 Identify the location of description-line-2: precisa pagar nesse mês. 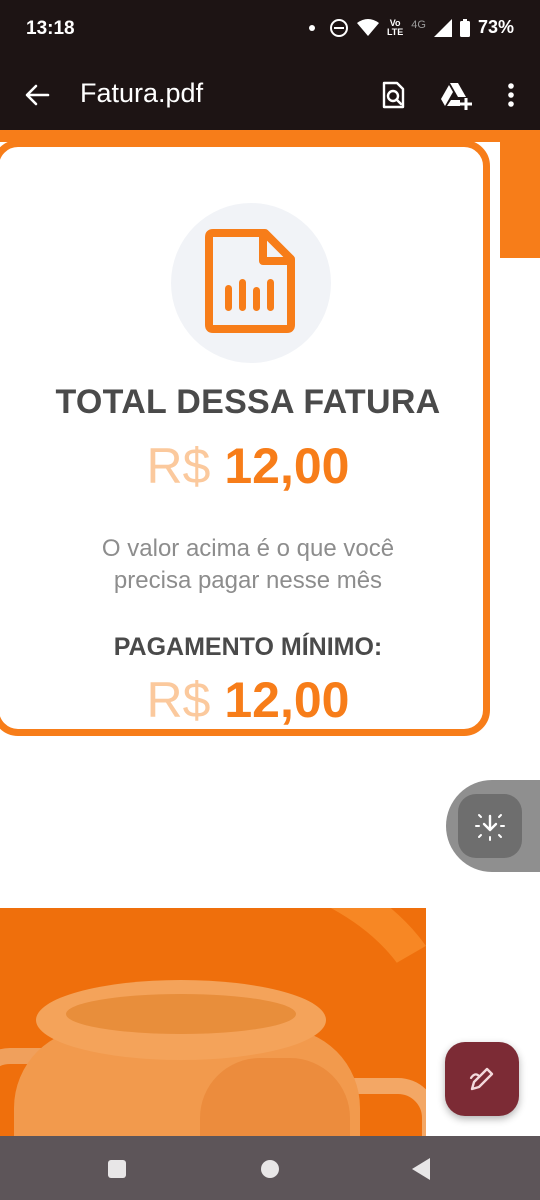
(248, 580).